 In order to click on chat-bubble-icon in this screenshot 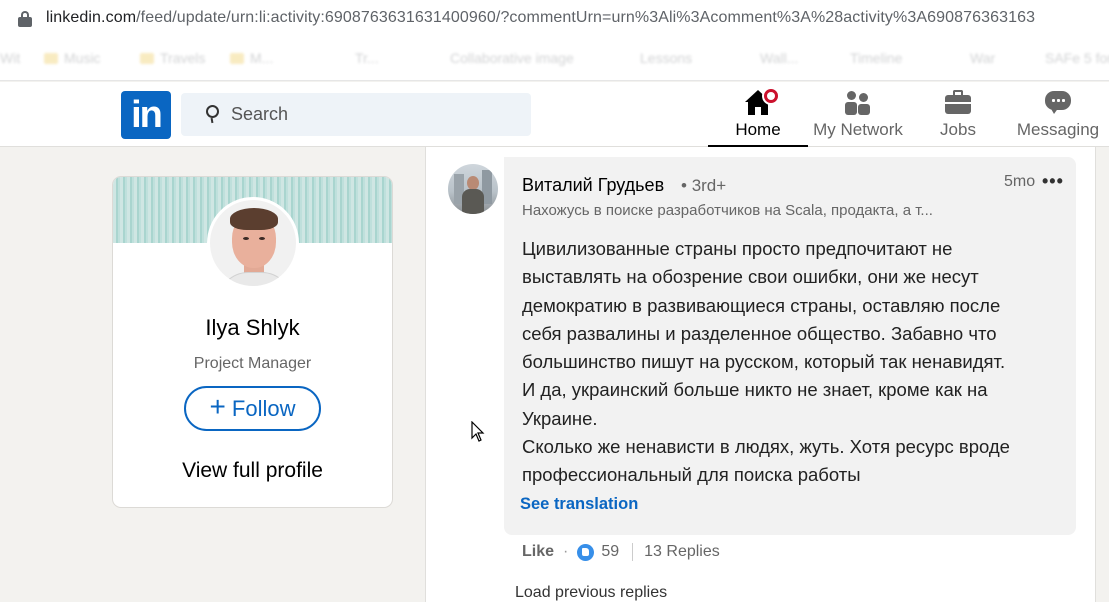, I will do `click(1058, 103)`.